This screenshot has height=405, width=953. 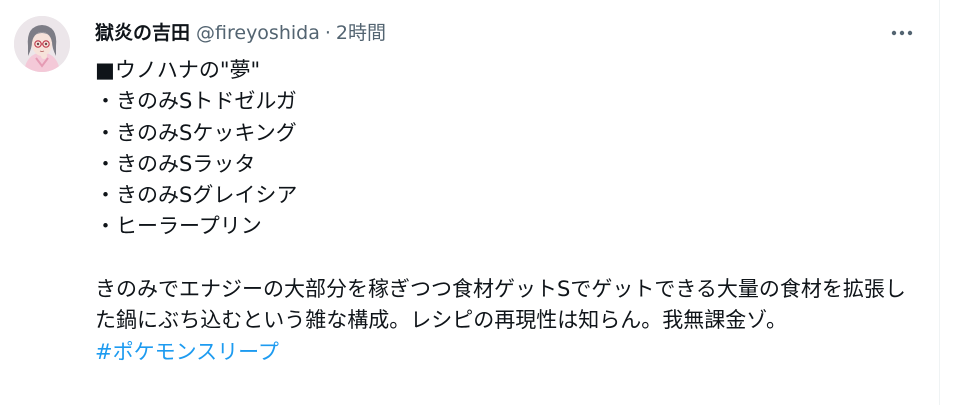 I want to click on user-handle: @fireyoshida, so click(x=258, y=33).